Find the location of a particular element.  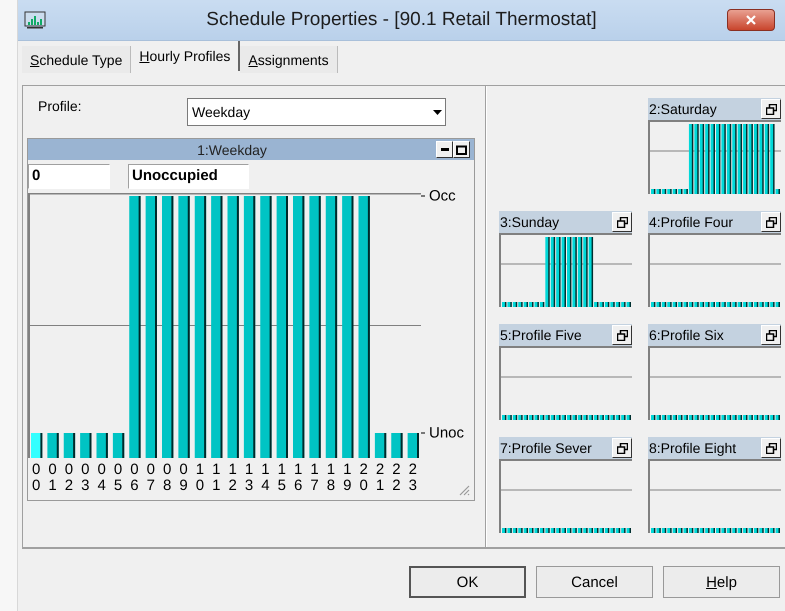

hour-label: 20 is located at coordinates (364, 478).